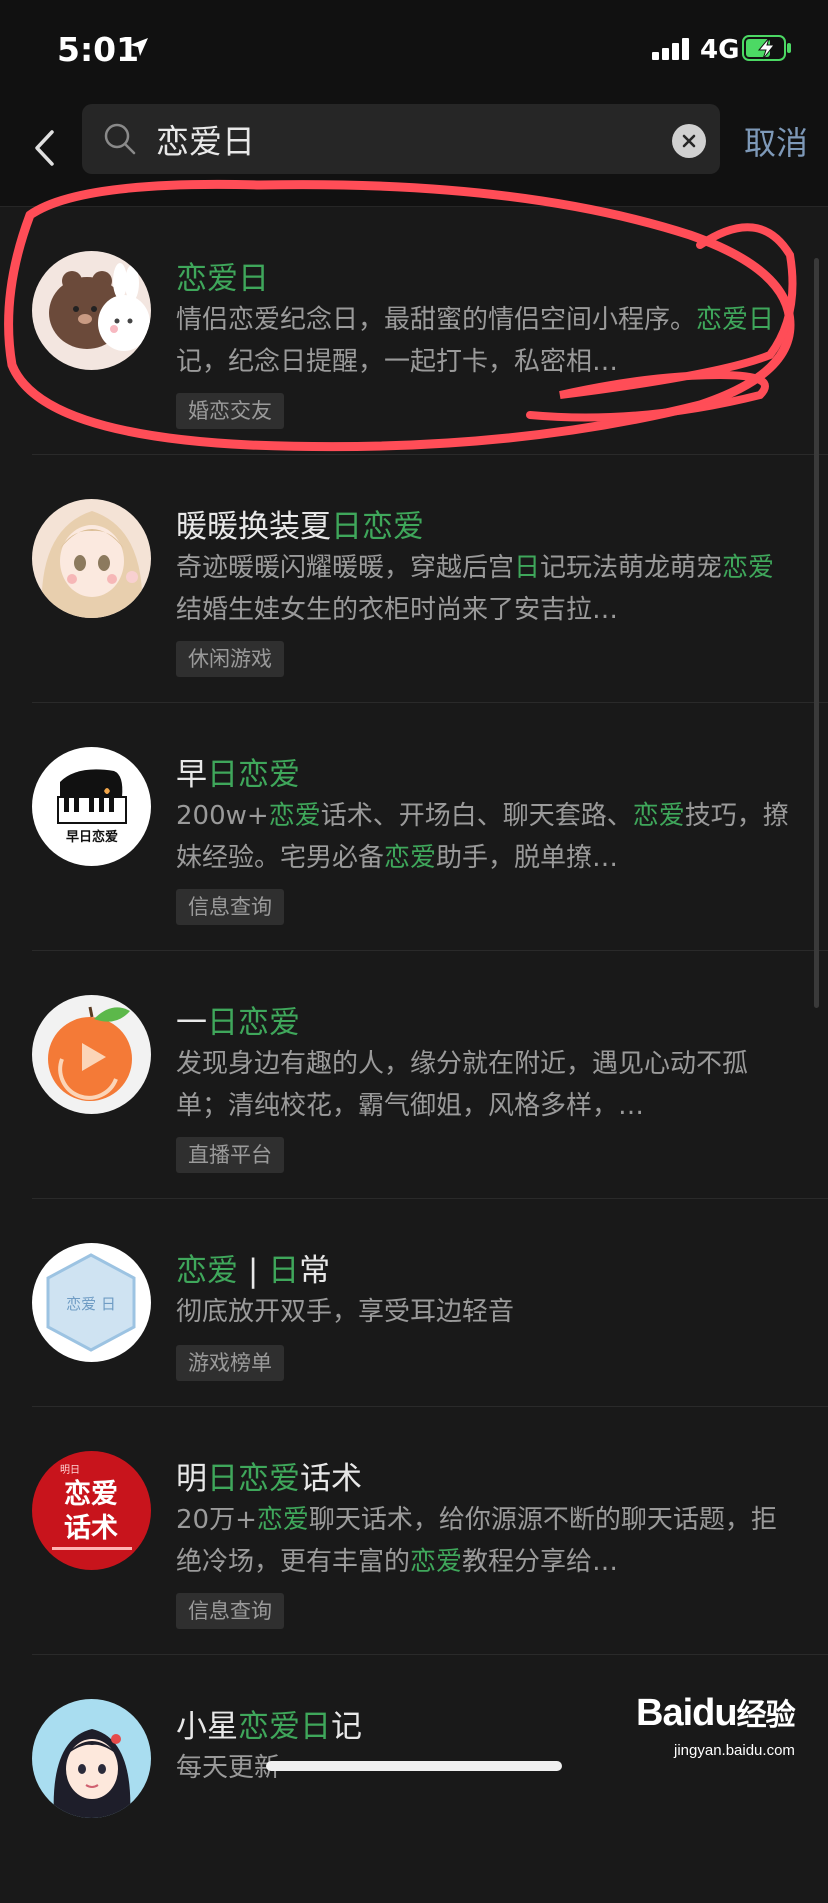 The image size is (828, 1903). Describe the element at coordinates (216, 1520) in the screenshot. I see `plain-text: 20万+` at that location.